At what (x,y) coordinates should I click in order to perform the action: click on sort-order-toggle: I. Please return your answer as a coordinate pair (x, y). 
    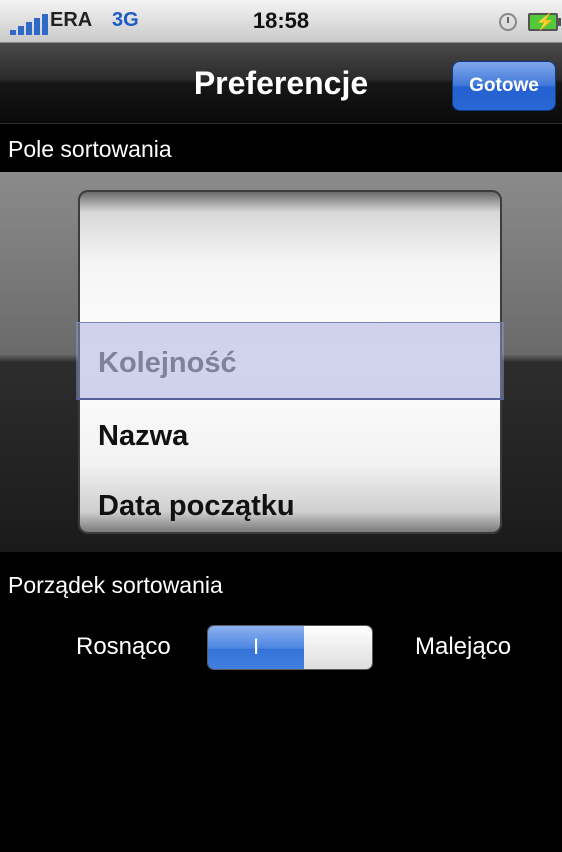
    Looking at the image, I should click on (290, 647).